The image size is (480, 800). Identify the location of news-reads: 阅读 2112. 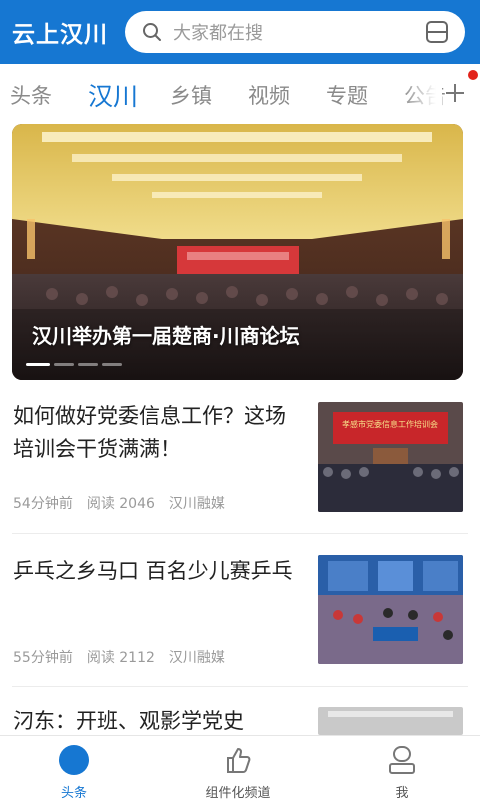
(120, 658).